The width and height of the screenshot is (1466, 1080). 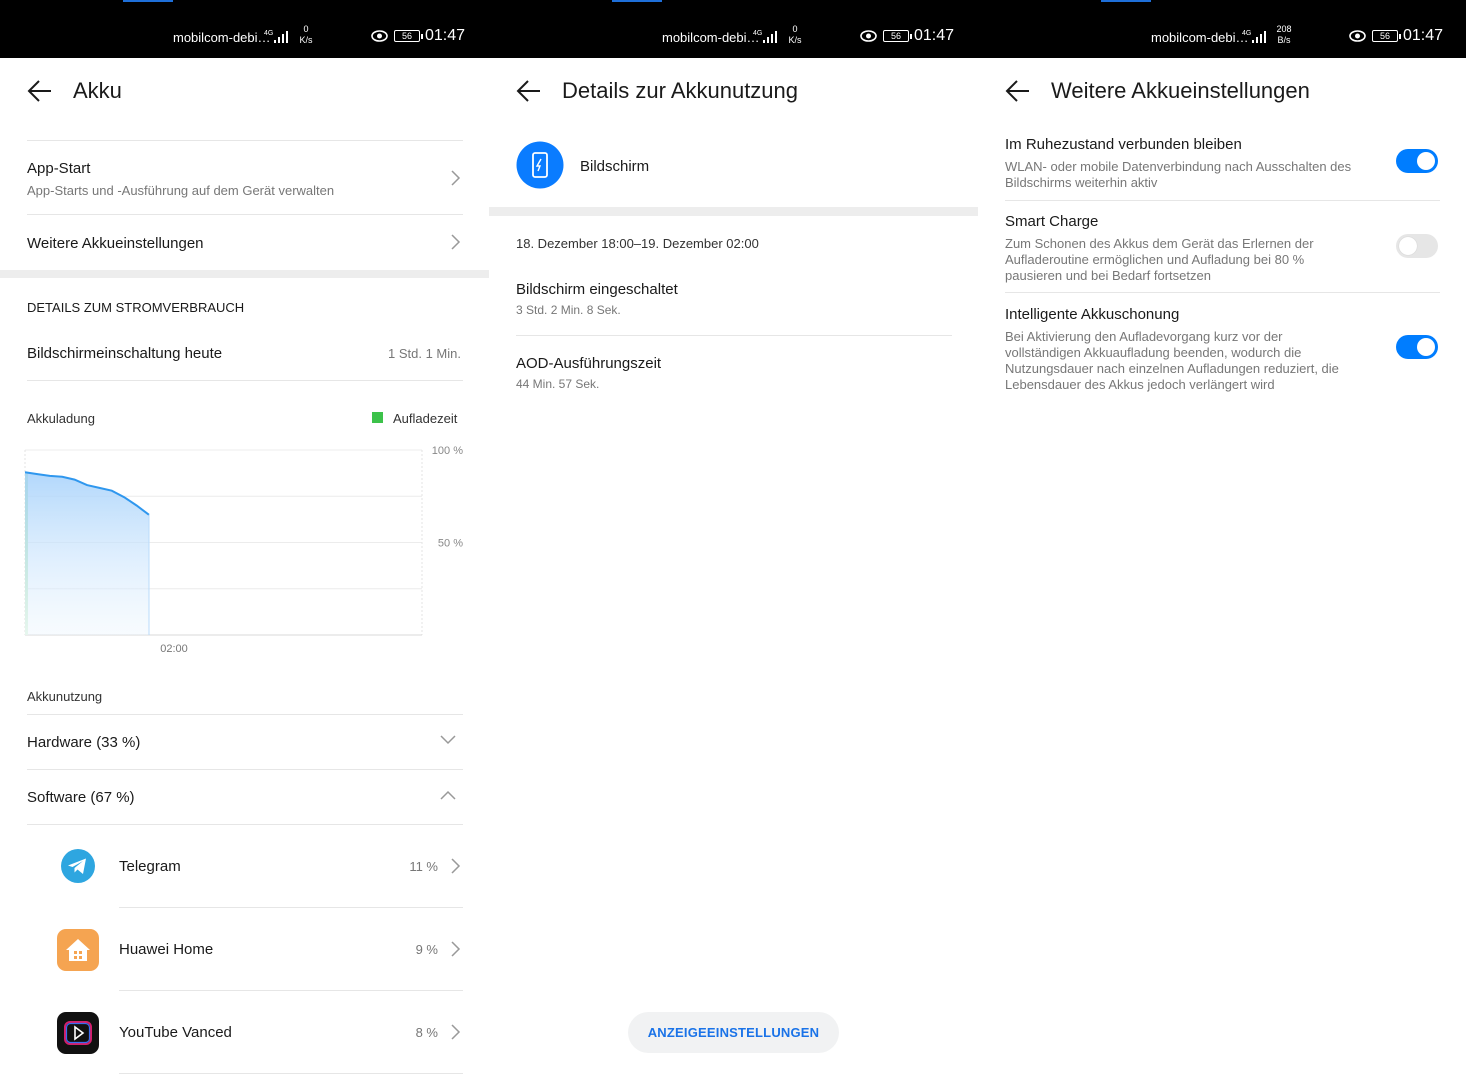 What do you see at coordinates (78, 950) in the screenshot?
I see `huawei-home-icon` at bounding box center [78, 950].